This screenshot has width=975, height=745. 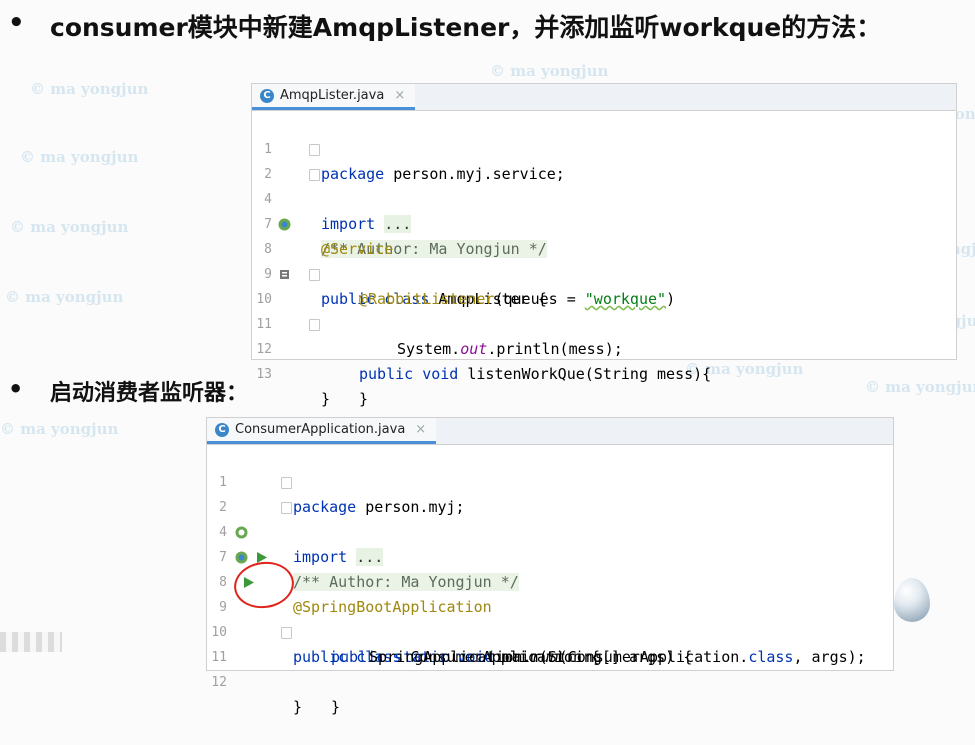 What do you see at coordinates (604, 372) in the screenshot?
I see `code-line: 13 }` at bounding box center [604, 372].